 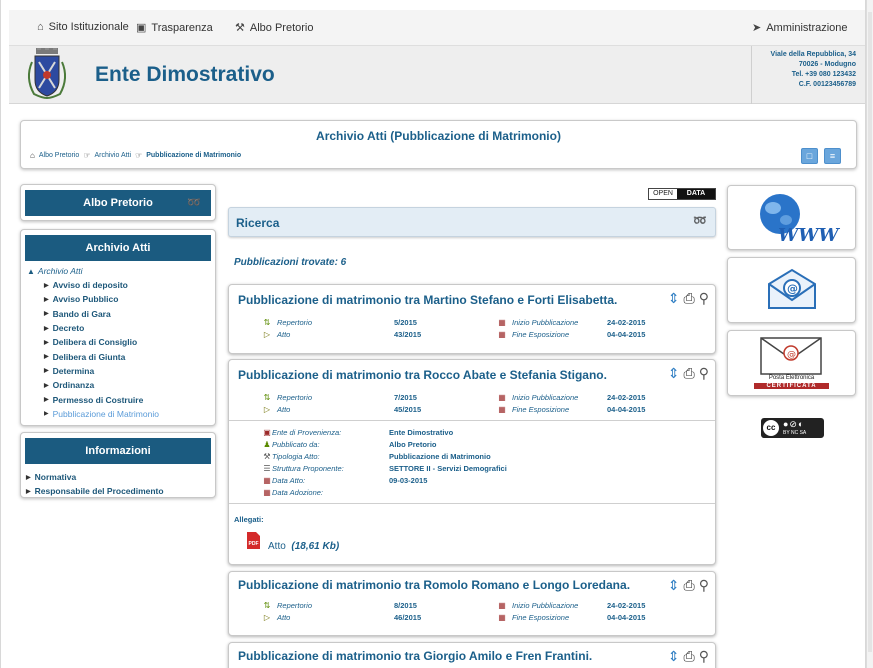 What do you see at coordinates (121, 414) in the screenshot?
I see `sidebar-item-pubblicazione-di-matrimonio: ▶ Pubblicazione di Matrimonio` at bounding box center [121, 414].